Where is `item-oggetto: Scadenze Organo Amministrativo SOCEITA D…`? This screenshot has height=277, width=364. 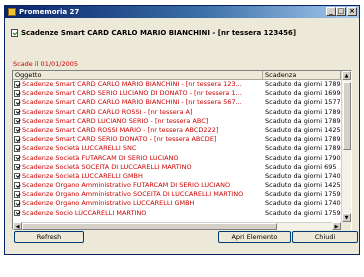
item-oggetto: Scadenze Organo Amministrativo SOCEITA D… is located at coordinates (133, 194).